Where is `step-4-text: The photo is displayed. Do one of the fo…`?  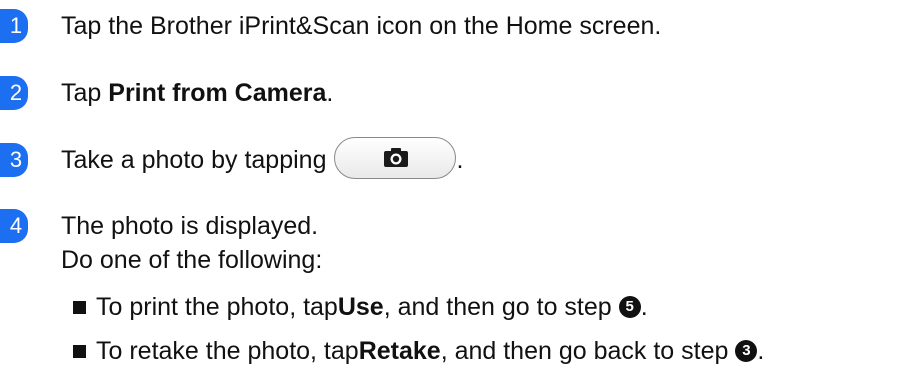
step-4-text: The photo is displayed. Do one of the fo… is located at coordinates (191, 243).